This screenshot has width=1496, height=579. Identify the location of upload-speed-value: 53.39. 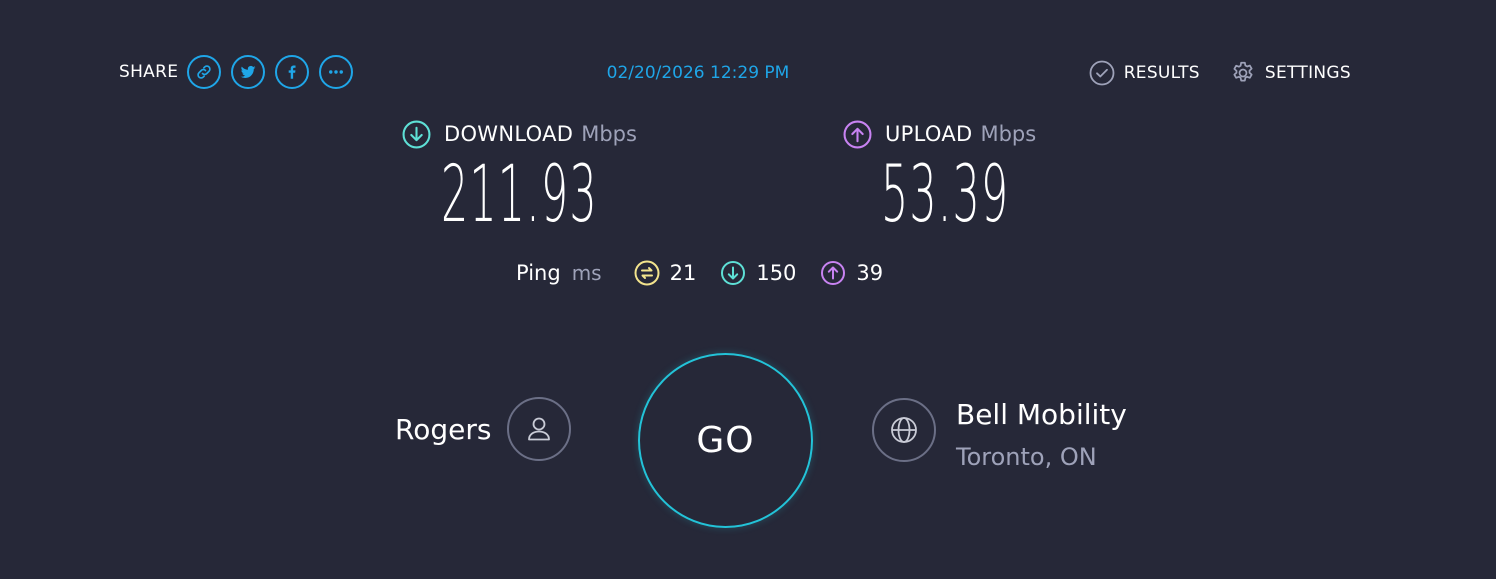
(945, 195).